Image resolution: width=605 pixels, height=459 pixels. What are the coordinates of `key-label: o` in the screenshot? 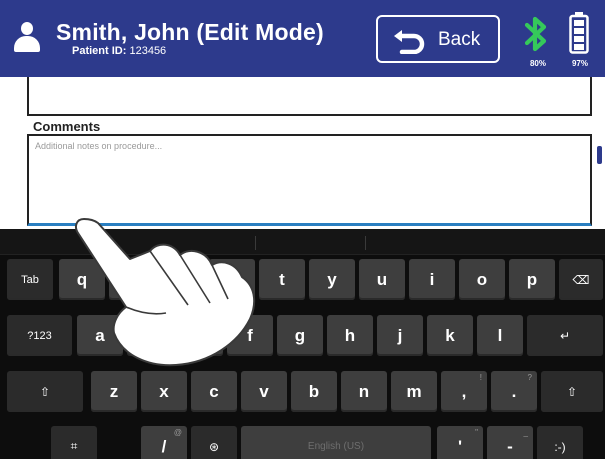 It's located at (482, 279).